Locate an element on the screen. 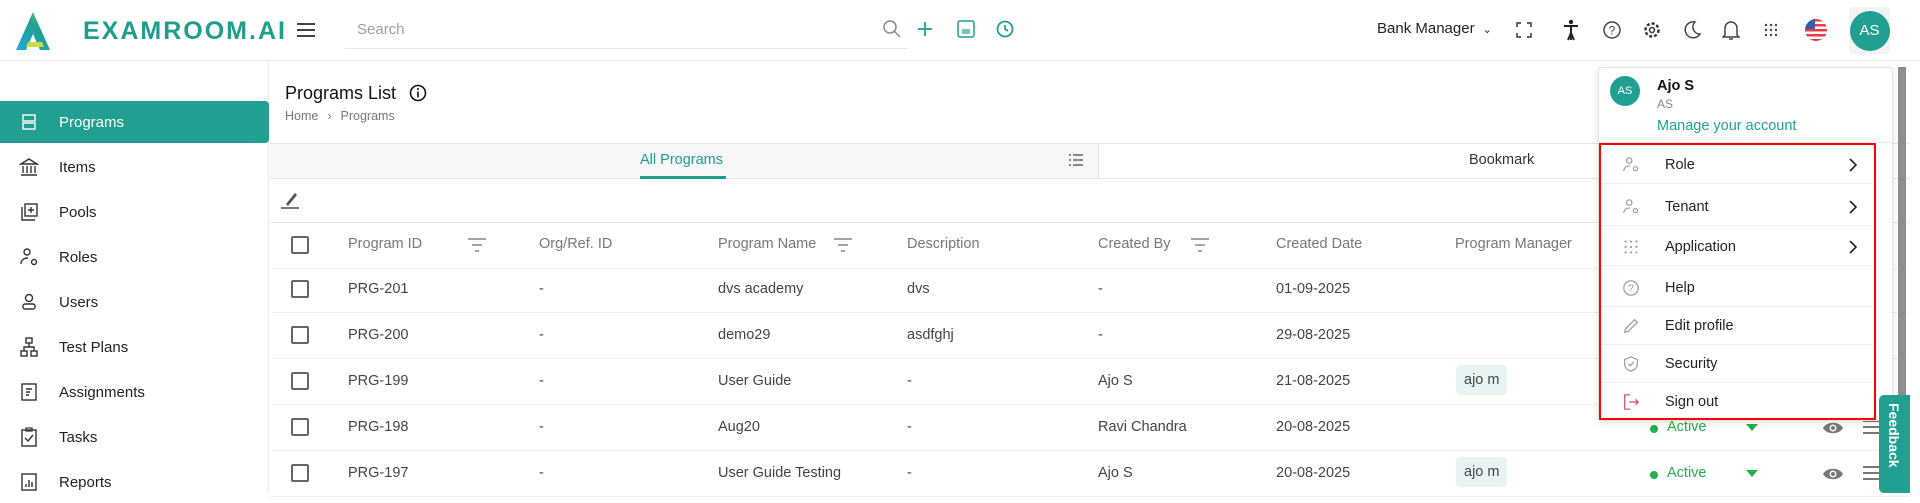 The width and height of the screenshot is (1920, 503). help-icon: ? is located at coordinates (1612, 30).